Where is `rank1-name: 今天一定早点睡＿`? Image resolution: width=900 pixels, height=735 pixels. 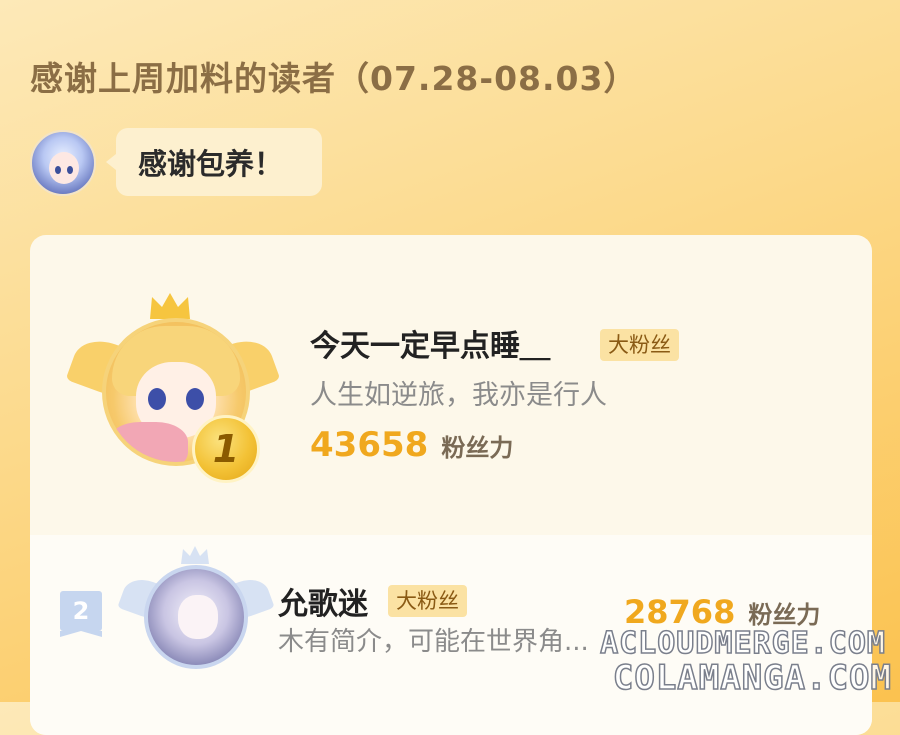 rank1-name: 今天一定早点睡＿ is located at coordinates (430, 343).